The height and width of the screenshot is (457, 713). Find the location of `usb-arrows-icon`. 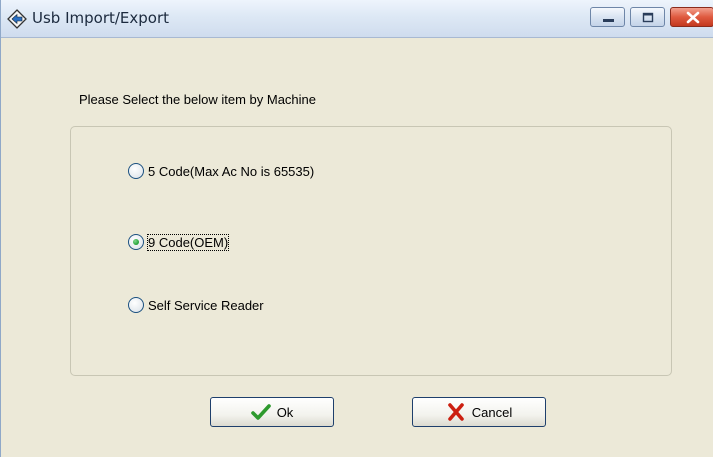

usb-arrows-icon is located at coordinates (17, 19).